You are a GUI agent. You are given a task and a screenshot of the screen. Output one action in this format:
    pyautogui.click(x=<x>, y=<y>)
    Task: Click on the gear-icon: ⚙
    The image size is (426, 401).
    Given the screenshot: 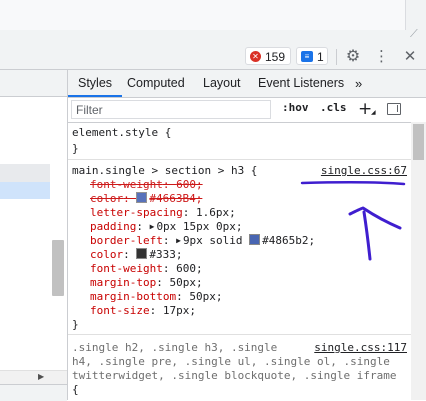 What is the action you would take?
    pyautogui.click(x=353, y=56)
    